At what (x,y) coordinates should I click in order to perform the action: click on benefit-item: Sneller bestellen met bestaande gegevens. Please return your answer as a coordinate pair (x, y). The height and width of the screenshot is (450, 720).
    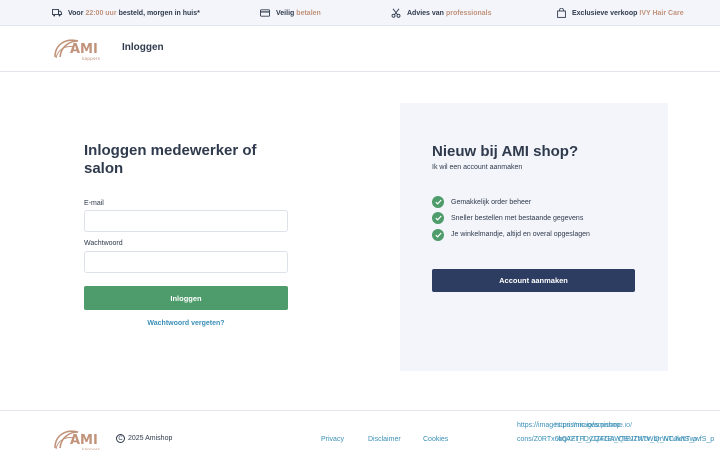
    Looking at the image, I should click on (511, 218).